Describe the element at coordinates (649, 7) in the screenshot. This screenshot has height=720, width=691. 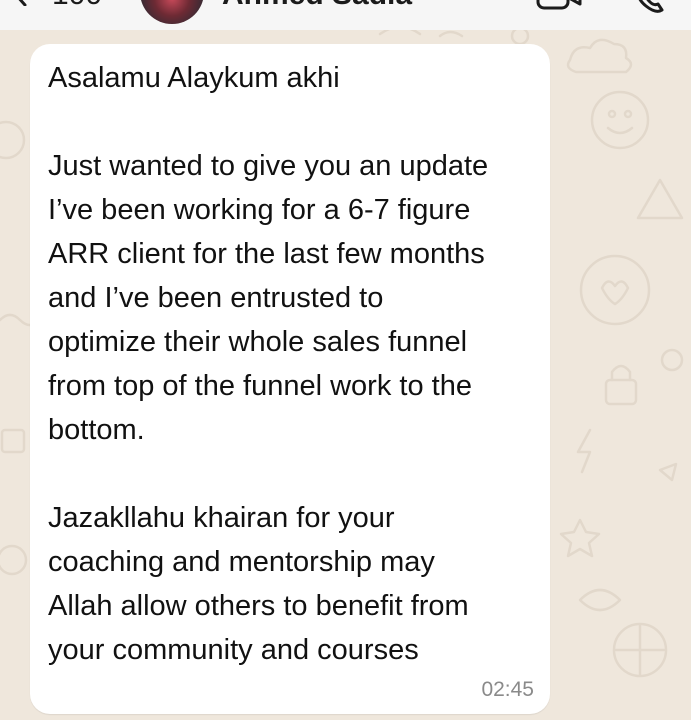
I see `phone-call-icon` at that location.